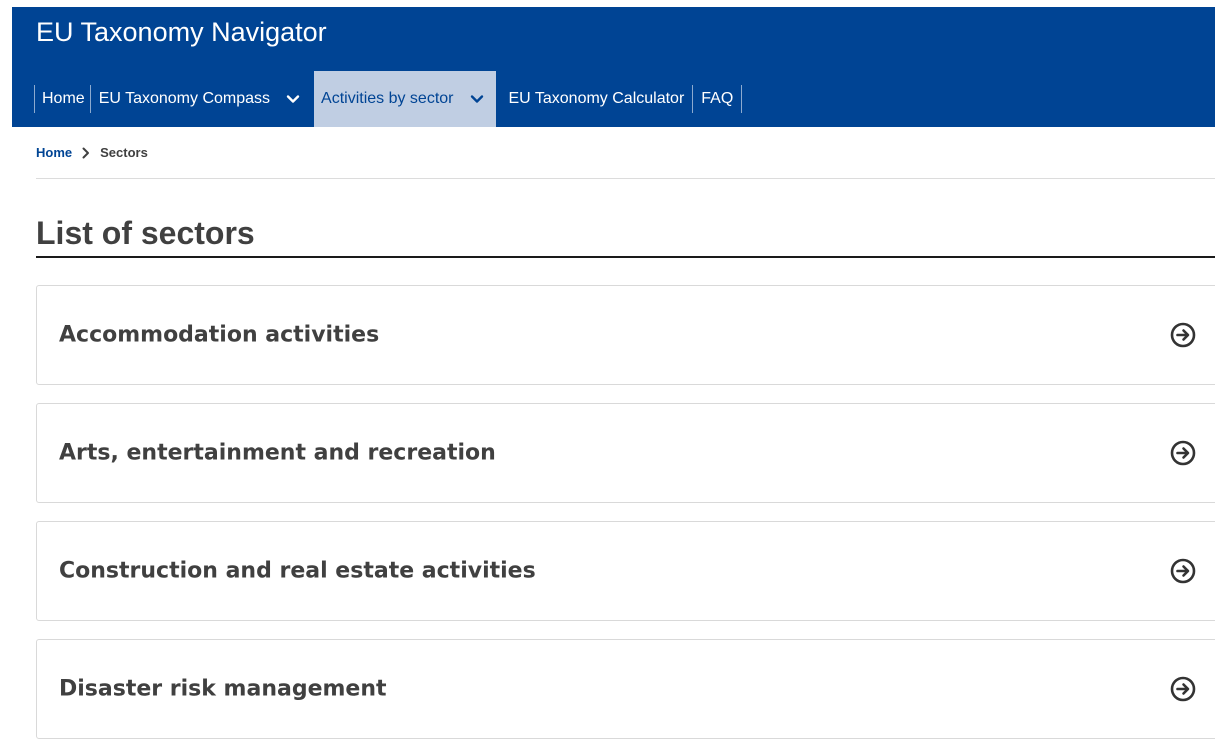  Describe the element at coordinates (181, 32) in the screenshot. I see `site-title: EU Taxonomy Navigator` at that location.